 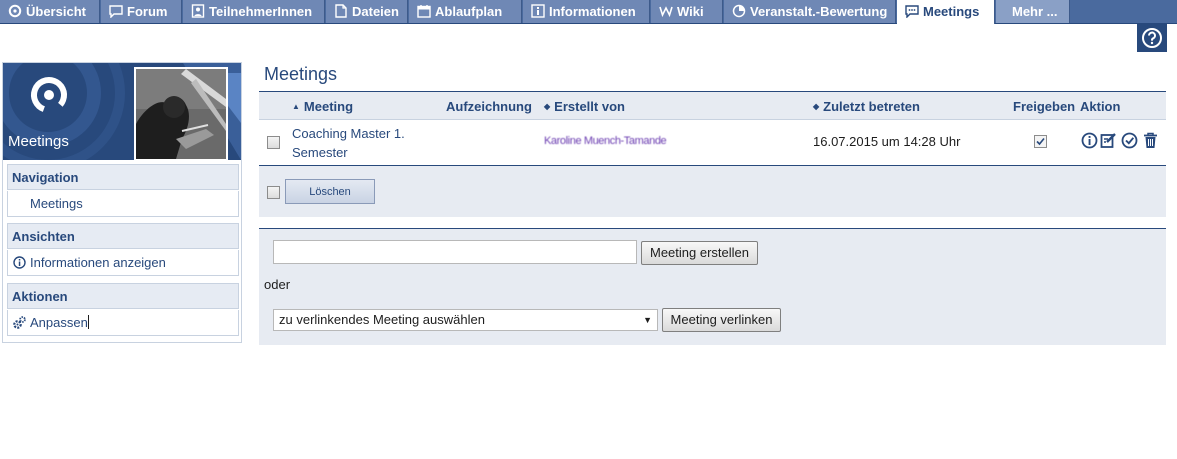 I want to click on column-header-recording: Aufzeichnung, so click(x=489, y=106).